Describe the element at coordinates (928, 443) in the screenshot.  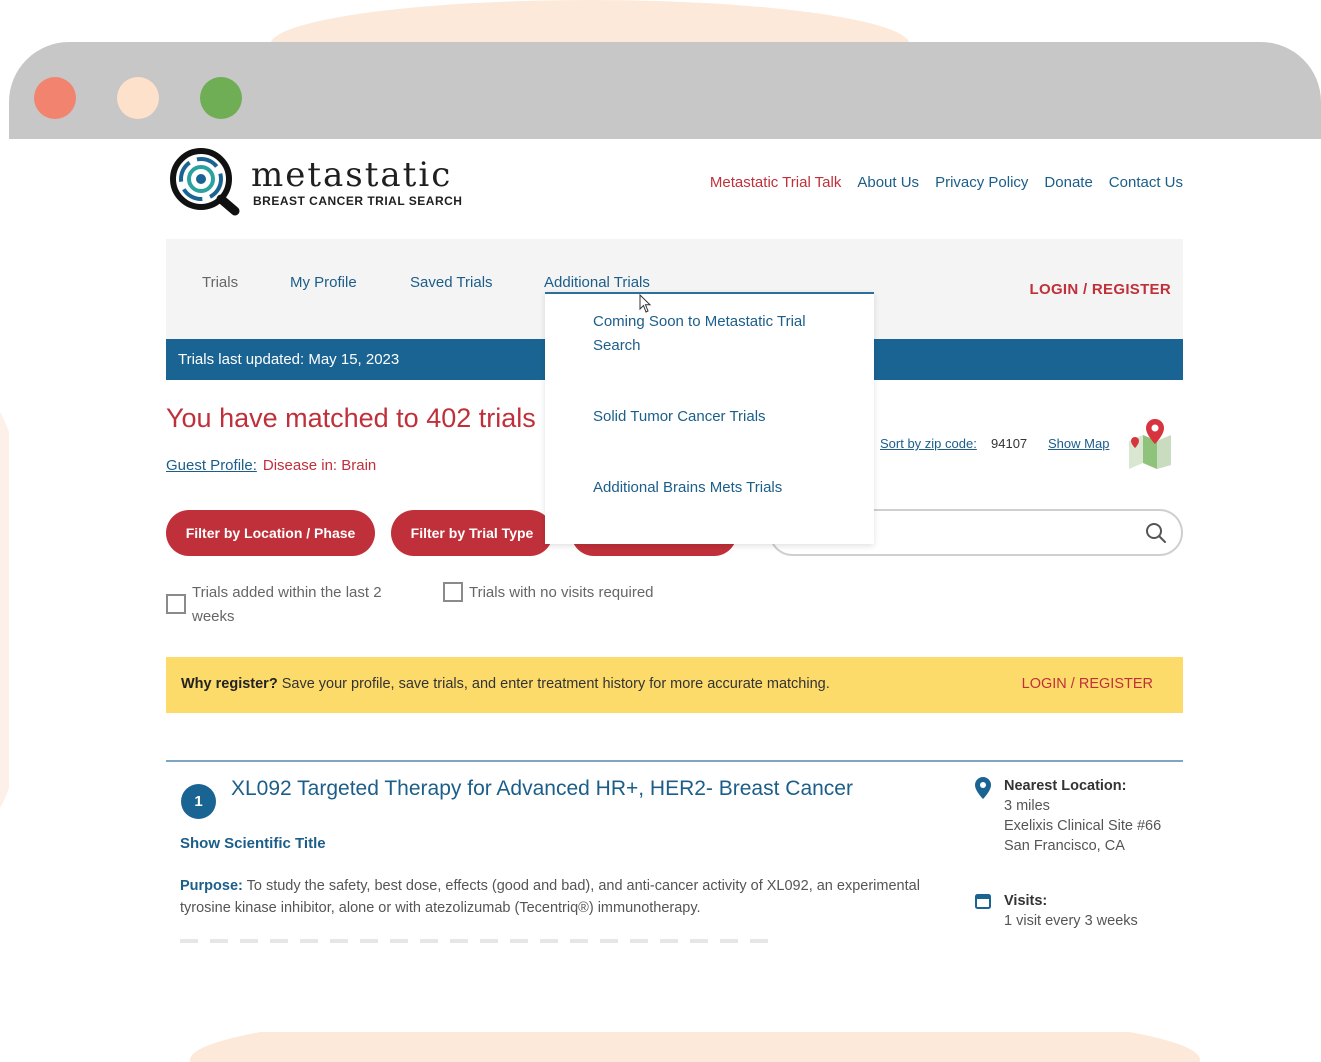
I see `sort-by-zip-link: Sort by zip code:` at that location.